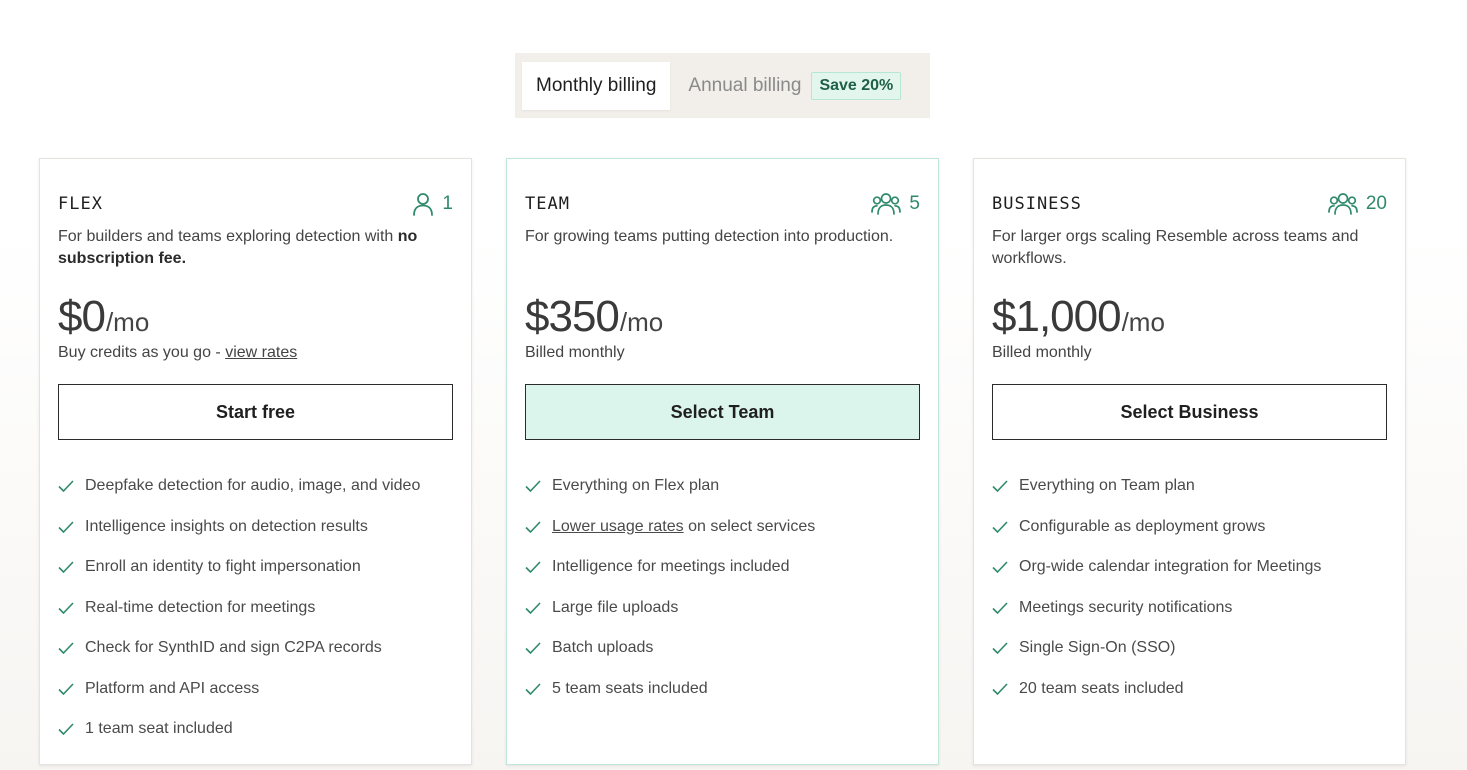 The width and height of the screenshot is (1467, 770). What do you see at coordinates (1037, 204) in the screenshot?
I see `plan-name: BUSINESS` at bounding box center [1037, 204].